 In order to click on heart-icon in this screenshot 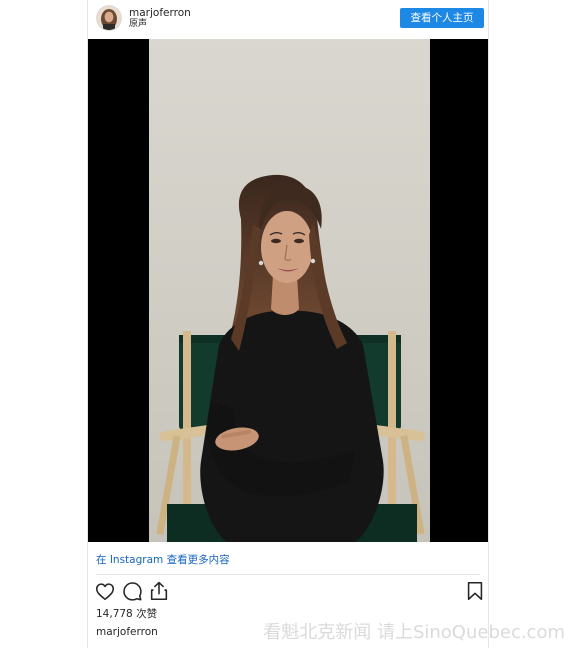, I will do `click(105, 591)`.